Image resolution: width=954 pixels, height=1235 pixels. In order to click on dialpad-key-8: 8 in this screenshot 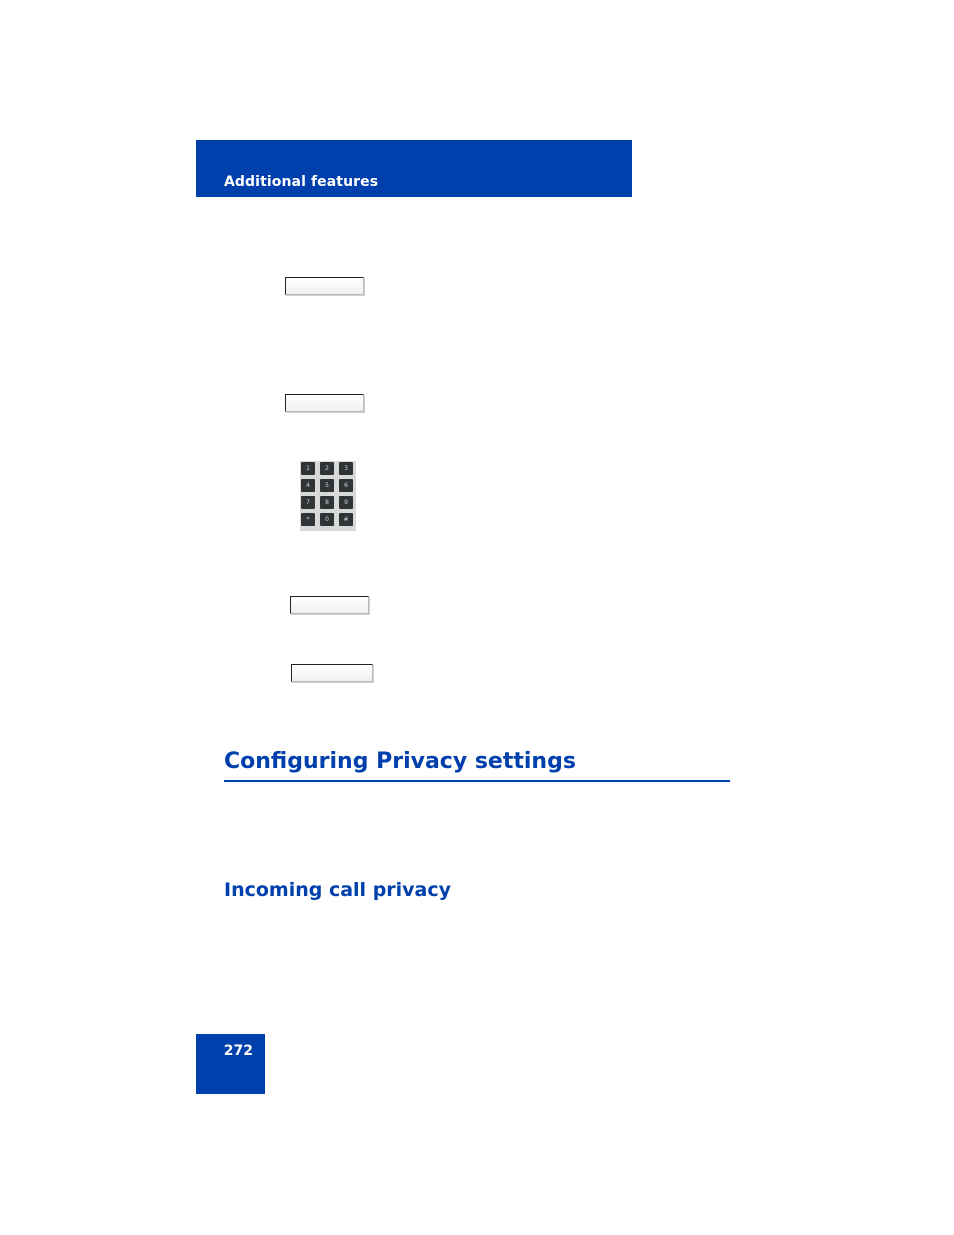, I will do `click(327, 502)`.